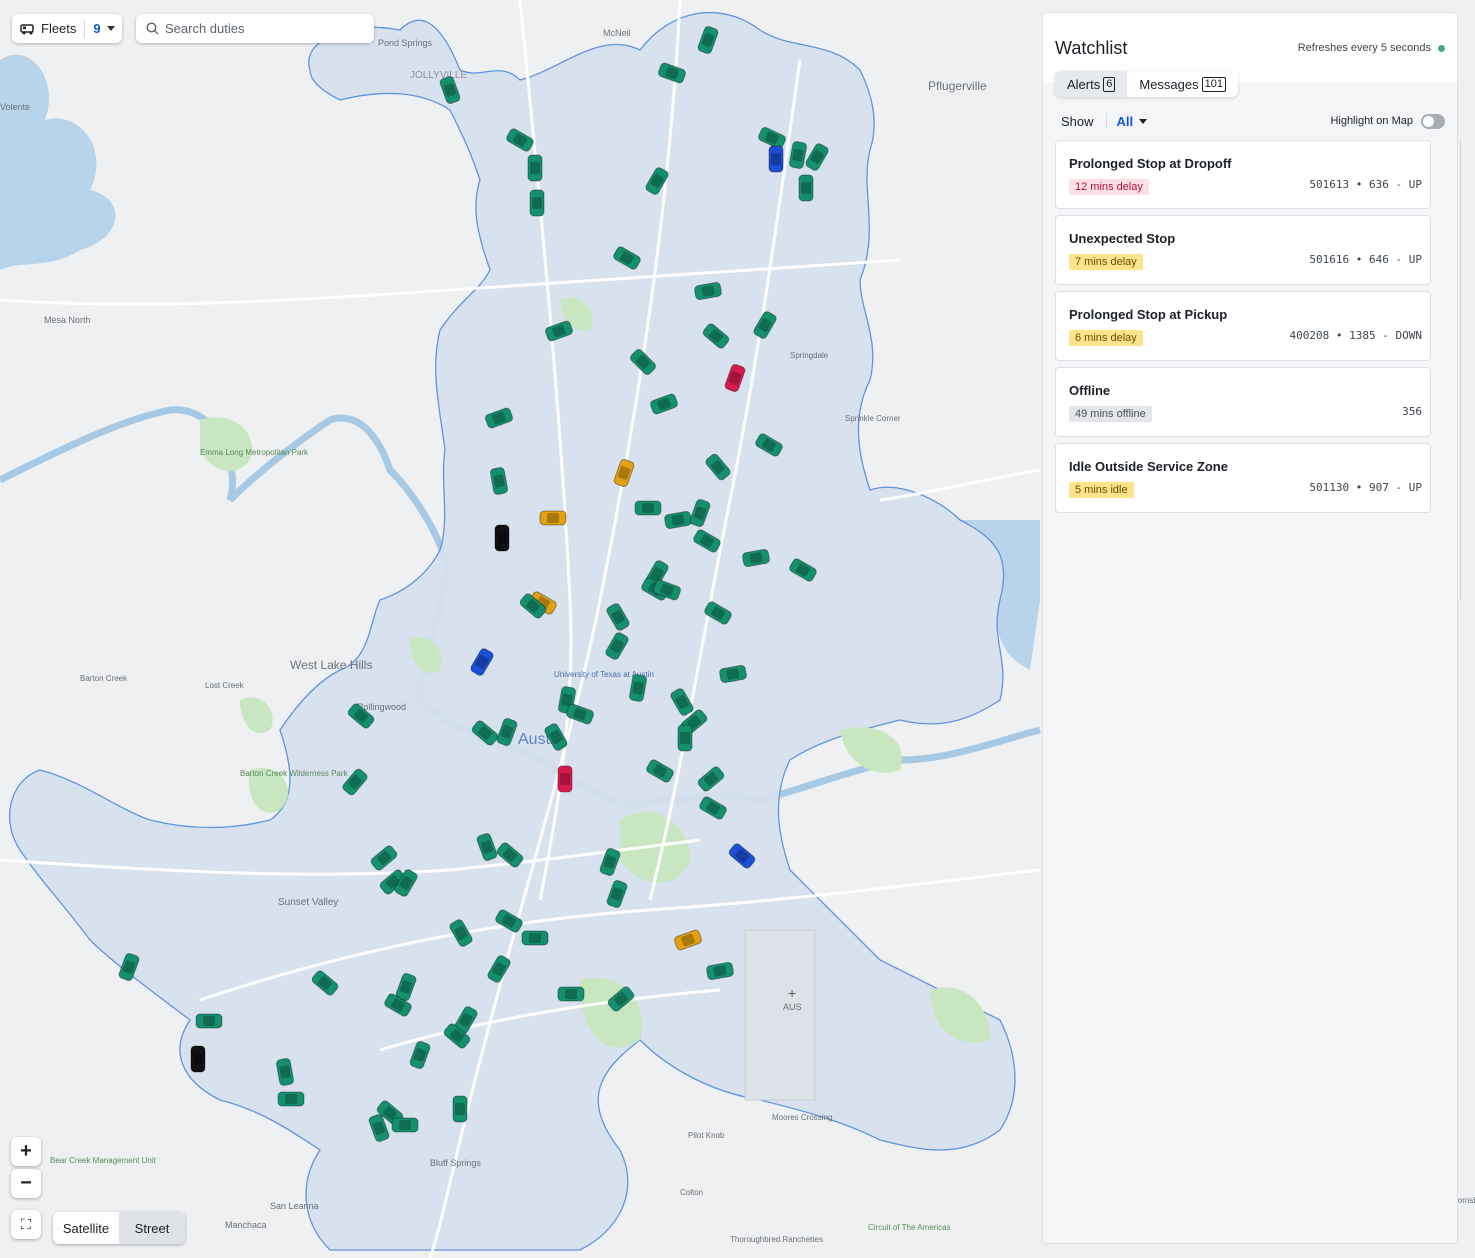  Describe the element at coordinates (1150, 163) in the screenshot. I see `alert-title: Prolonged Stop at Dropoff` at that location.